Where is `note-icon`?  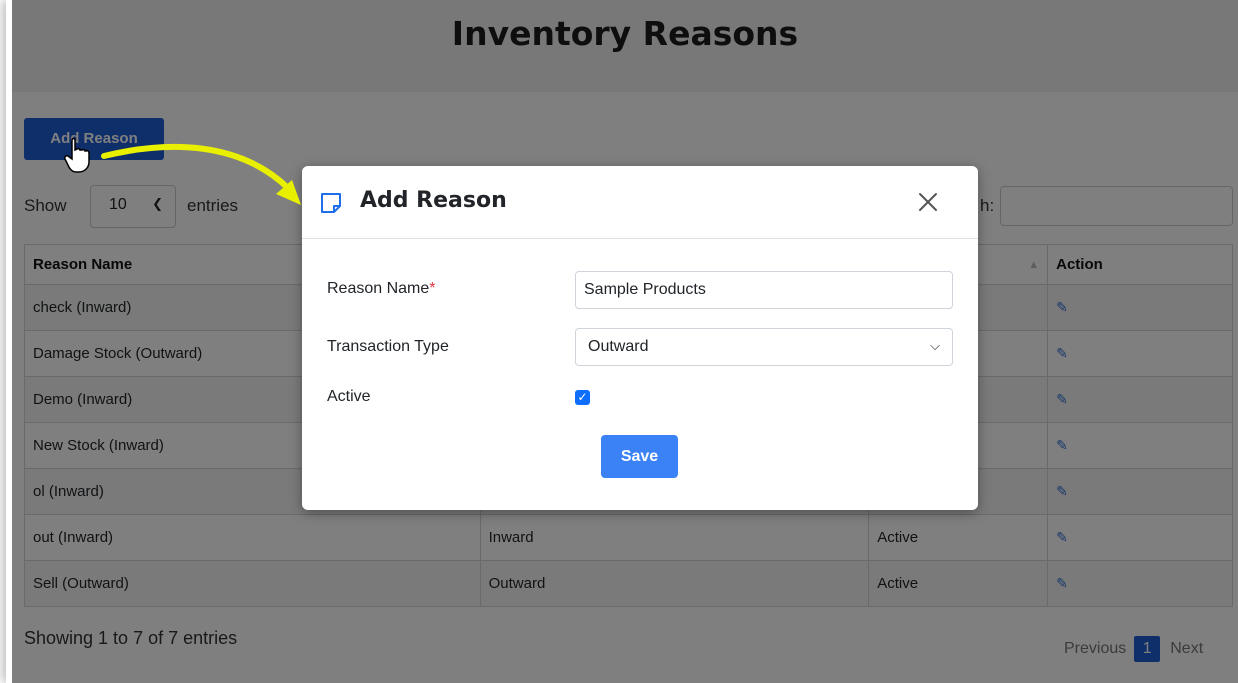
note-icon is located at coordinates (331, 203).